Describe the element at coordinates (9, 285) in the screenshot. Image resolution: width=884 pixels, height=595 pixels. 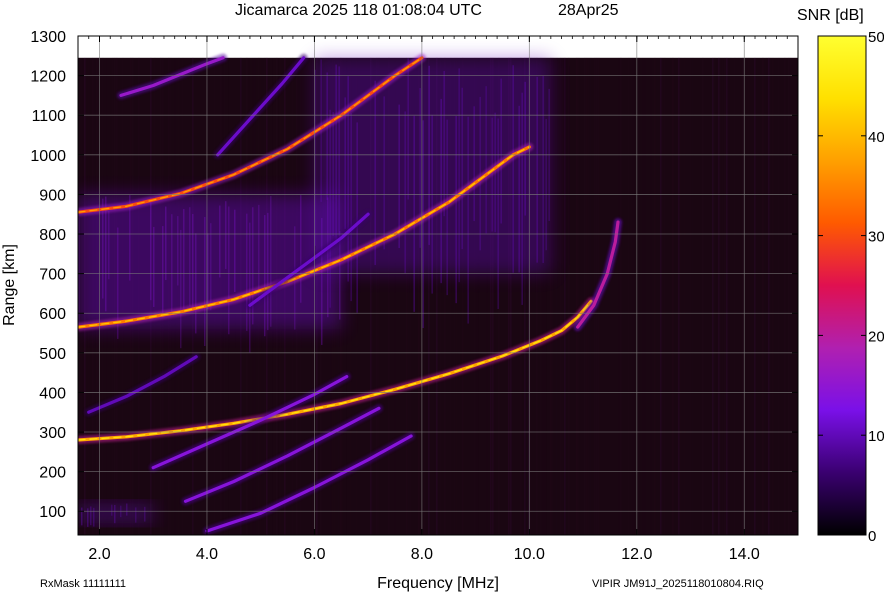
I see `y-axis-label: Range [km]` at that location.